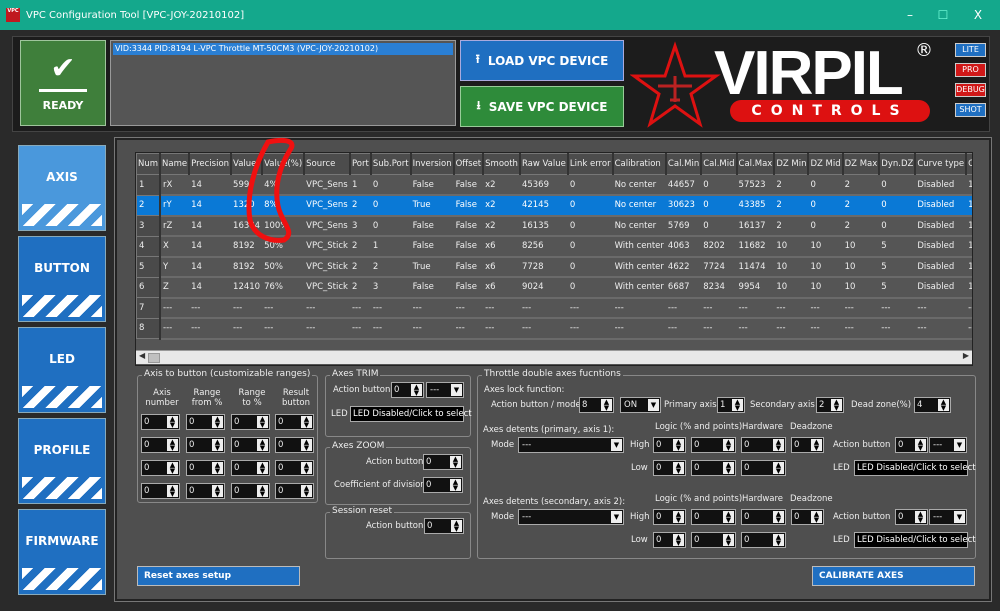 This screenshot has height=611, width=1000. Describe the element at coordinates (791, 164) in the screenshot. I see `column-header: DZ Min` at that location.